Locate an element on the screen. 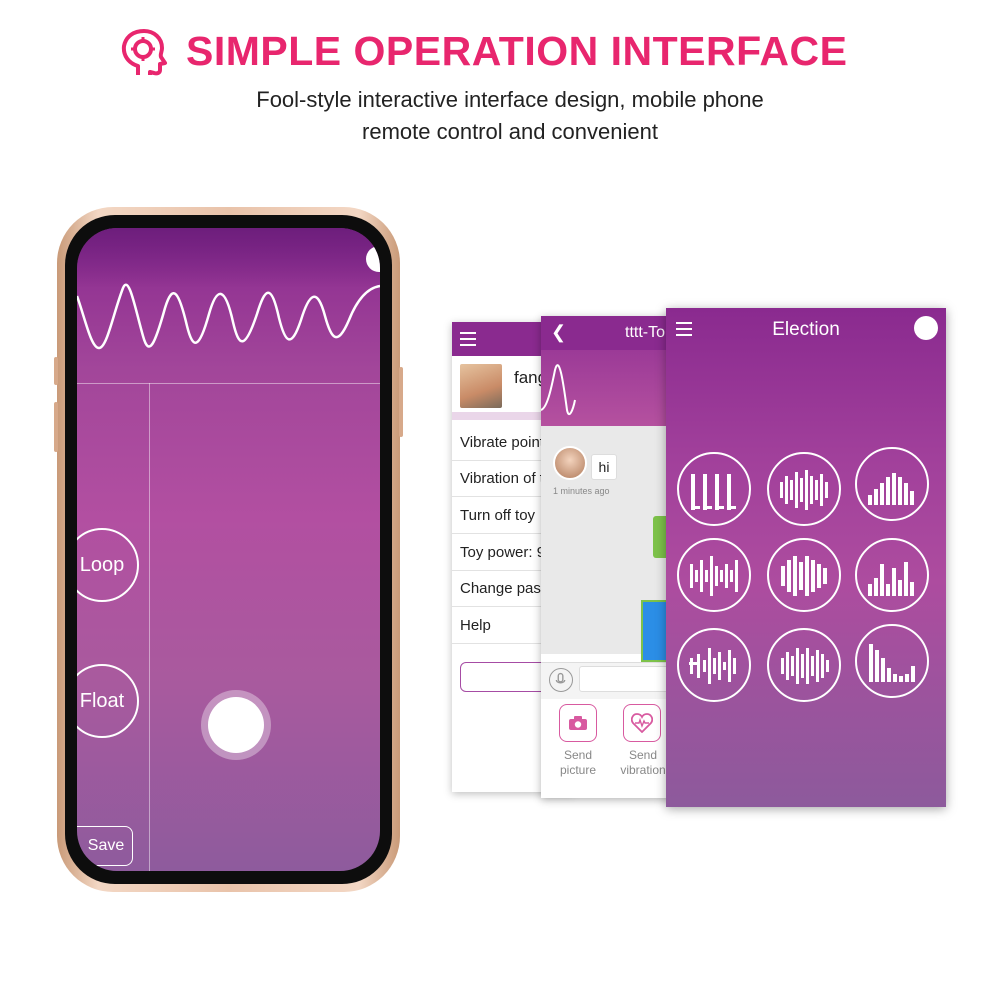 This screenshot has height=1000, width=1000. save-button: Save is located at coordinates (105, 846).